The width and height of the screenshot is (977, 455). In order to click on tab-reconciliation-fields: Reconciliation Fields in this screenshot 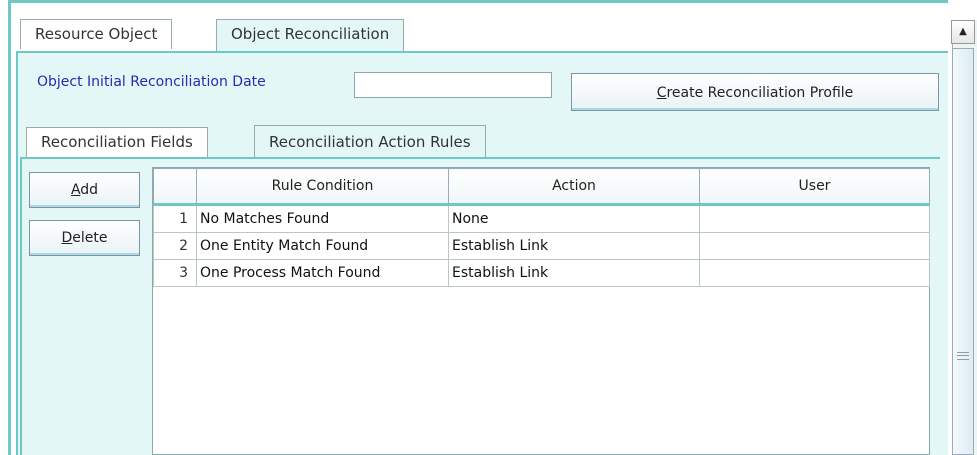, I will do `click(117, 142)`.